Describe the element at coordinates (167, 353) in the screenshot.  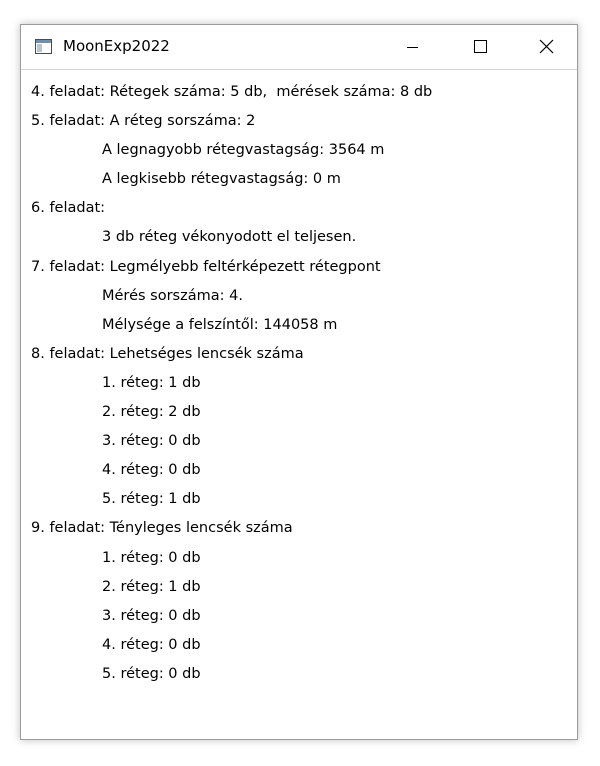
I see `output-line-task8: 8. feladat: Lehetséges lencsék száma` at that location.